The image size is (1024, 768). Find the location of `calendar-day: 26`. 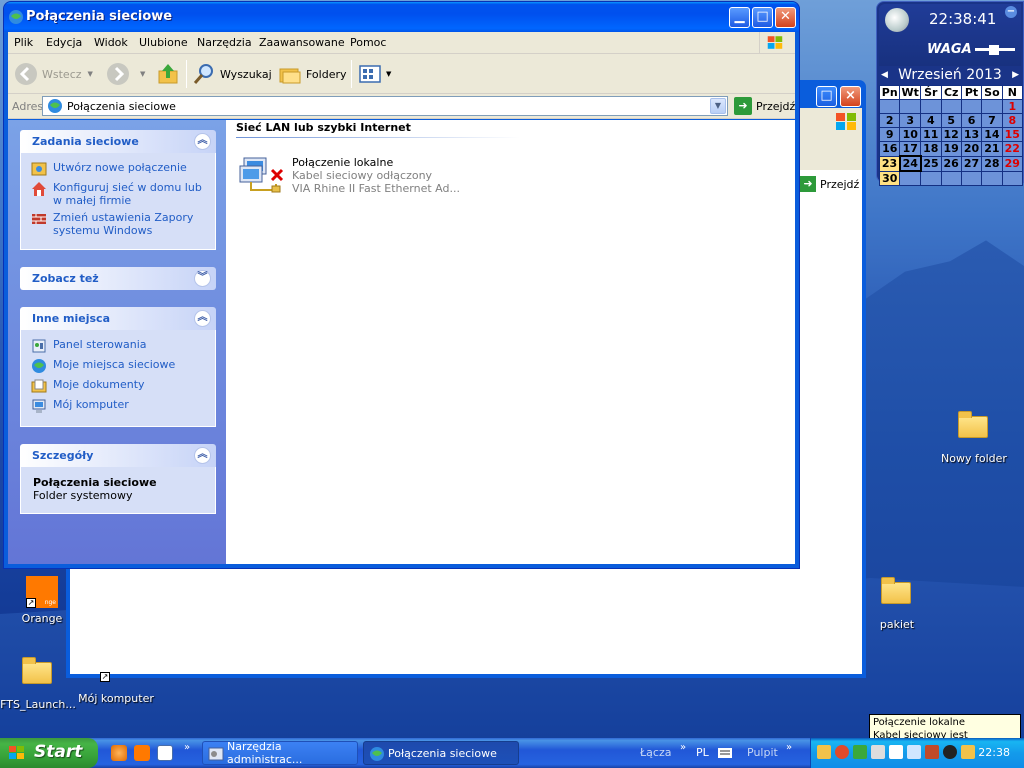

calendar-day: 26 is located at coordinates (951, 163).